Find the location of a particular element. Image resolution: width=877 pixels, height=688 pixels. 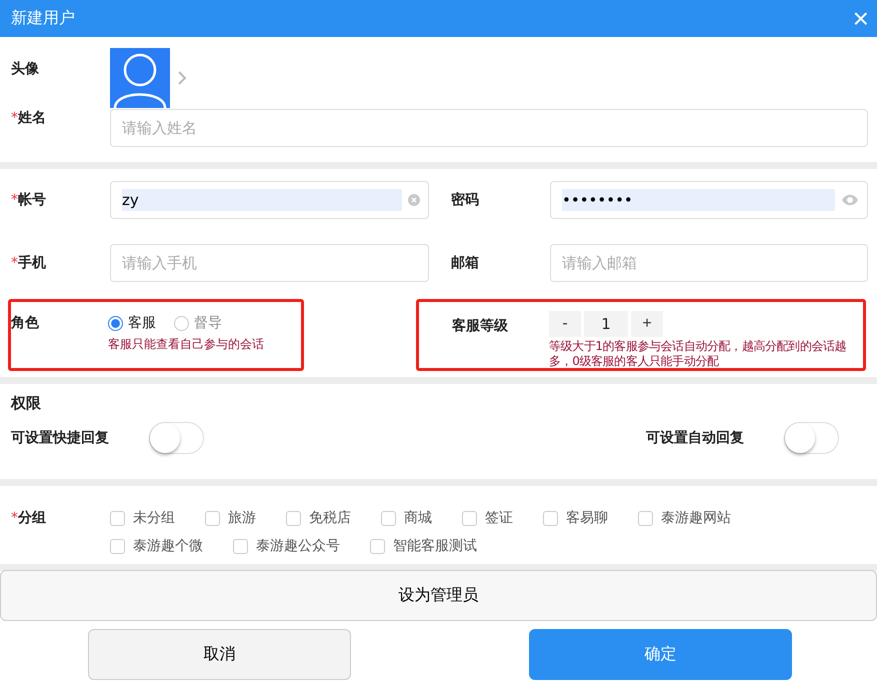

avatar-icon is located at coordinates (140, 78).